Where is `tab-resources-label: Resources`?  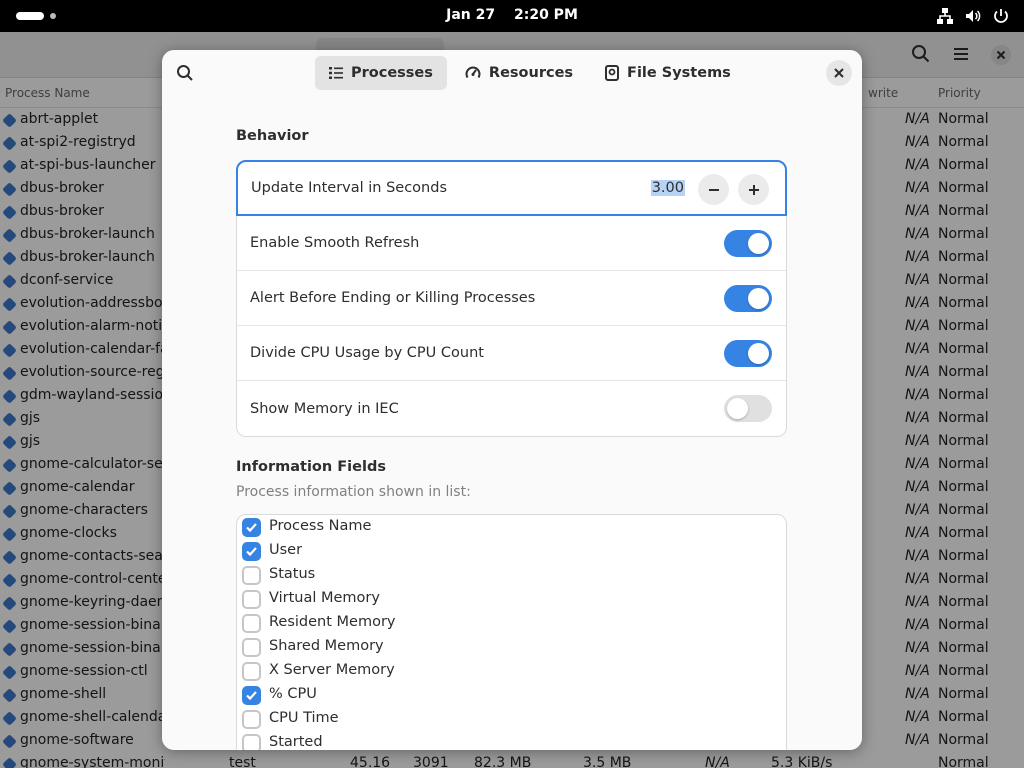 tab-resources-label: Resources is located at coordinates (531, 73).